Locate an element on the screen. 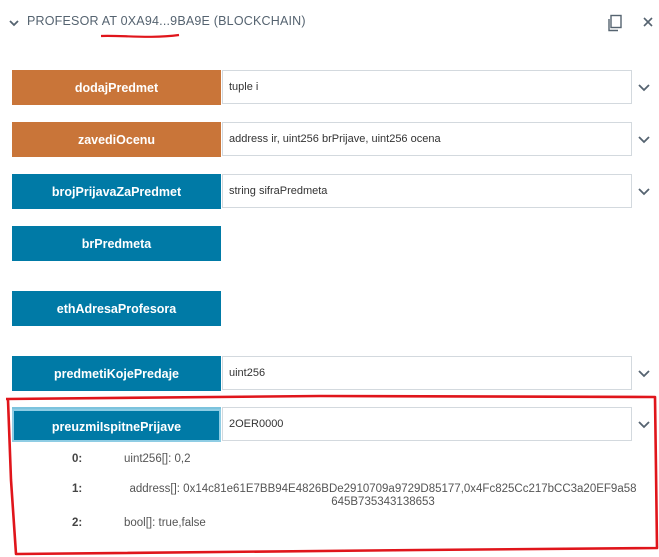  dodajPredmet-button: dodajPredmet is located at coordinates (116, 87).